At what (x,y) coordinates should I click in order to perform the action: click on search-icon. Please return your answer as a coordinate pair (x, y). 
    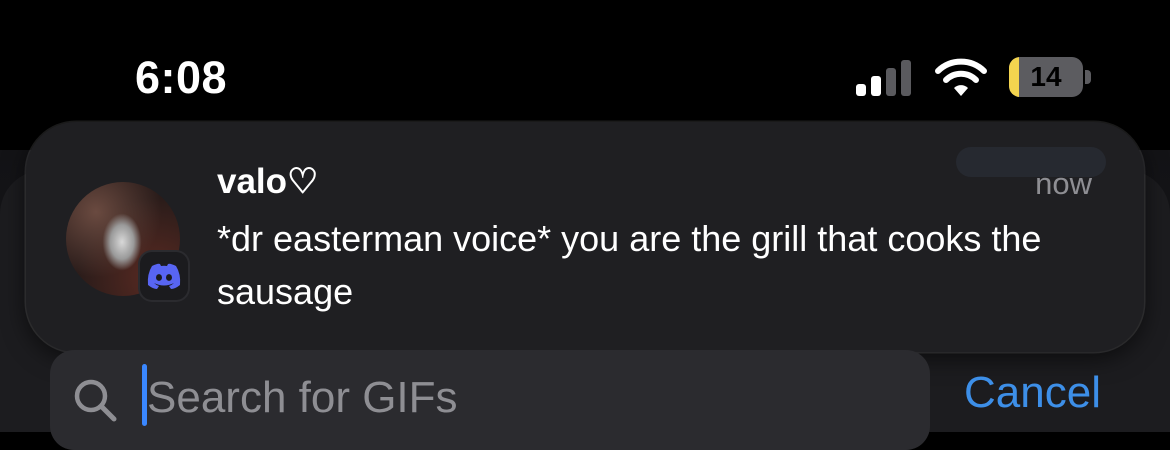
    Looking at the image, I should click on (95, 400).